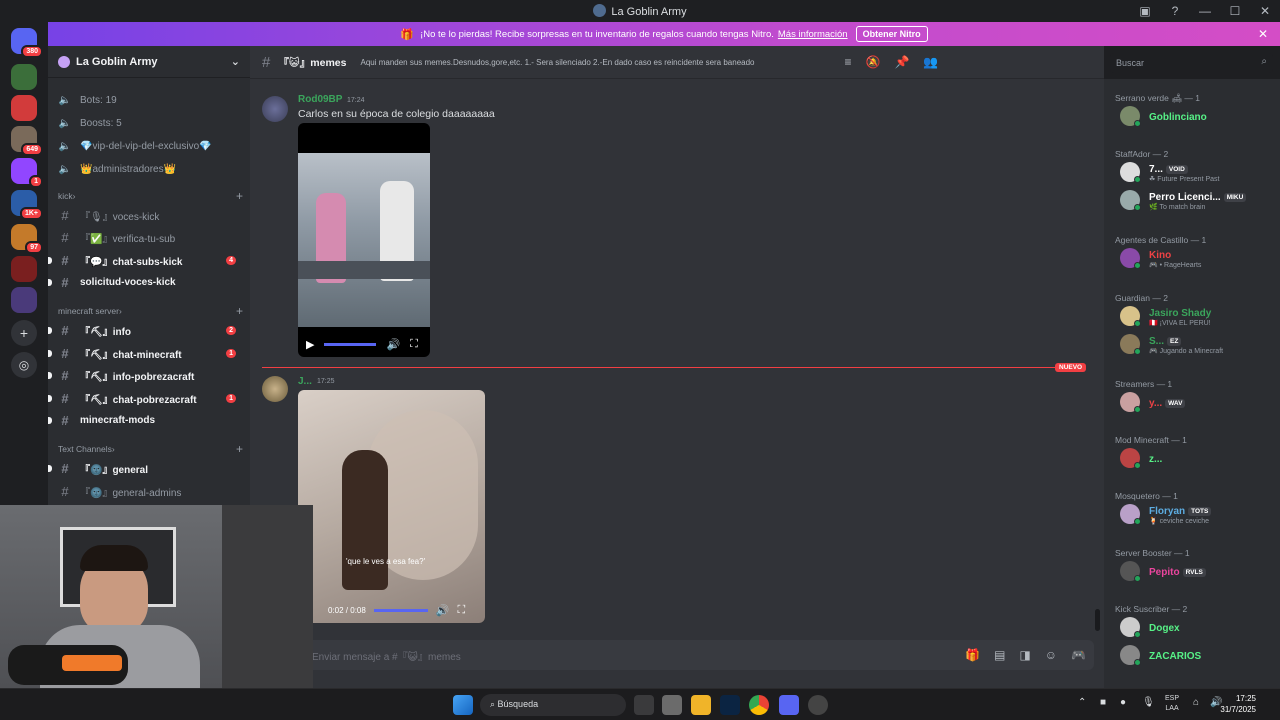 This screenshot has height=720, width=1280. Describe the element at coordinates (235, 61) in the screenshot. I see `chevron-down-icon: ⌄` at that location.